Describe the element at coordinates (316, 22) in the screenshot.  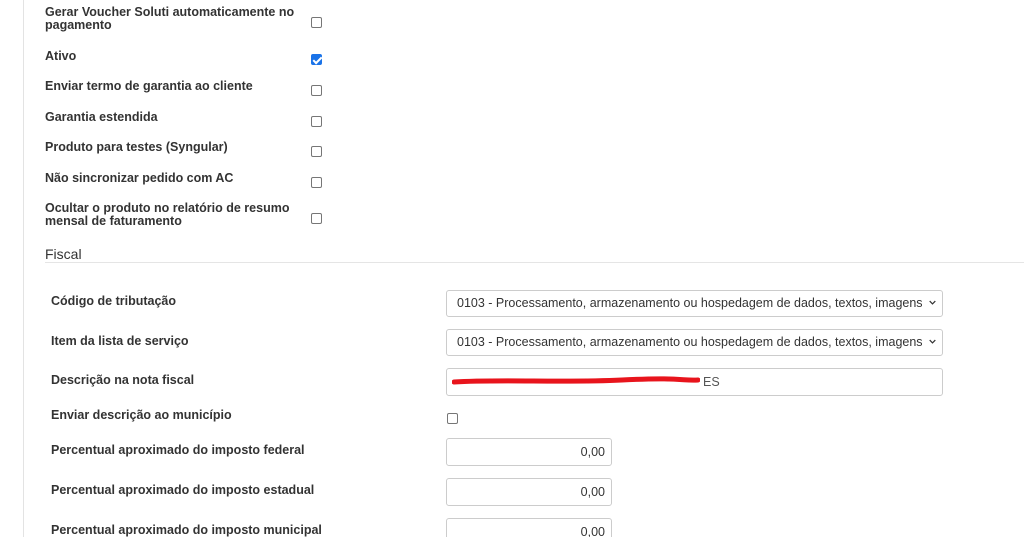
I see `checkbox-gerar-voucher` at that location.